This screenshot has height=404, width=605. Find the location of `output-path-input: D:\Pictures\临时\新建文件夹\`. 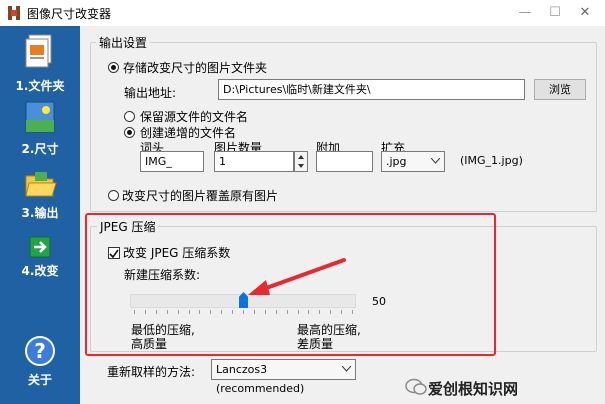

output-path-input: D:\Pictures\临时\新建文件夹\ is located at coordinates (371, 89).